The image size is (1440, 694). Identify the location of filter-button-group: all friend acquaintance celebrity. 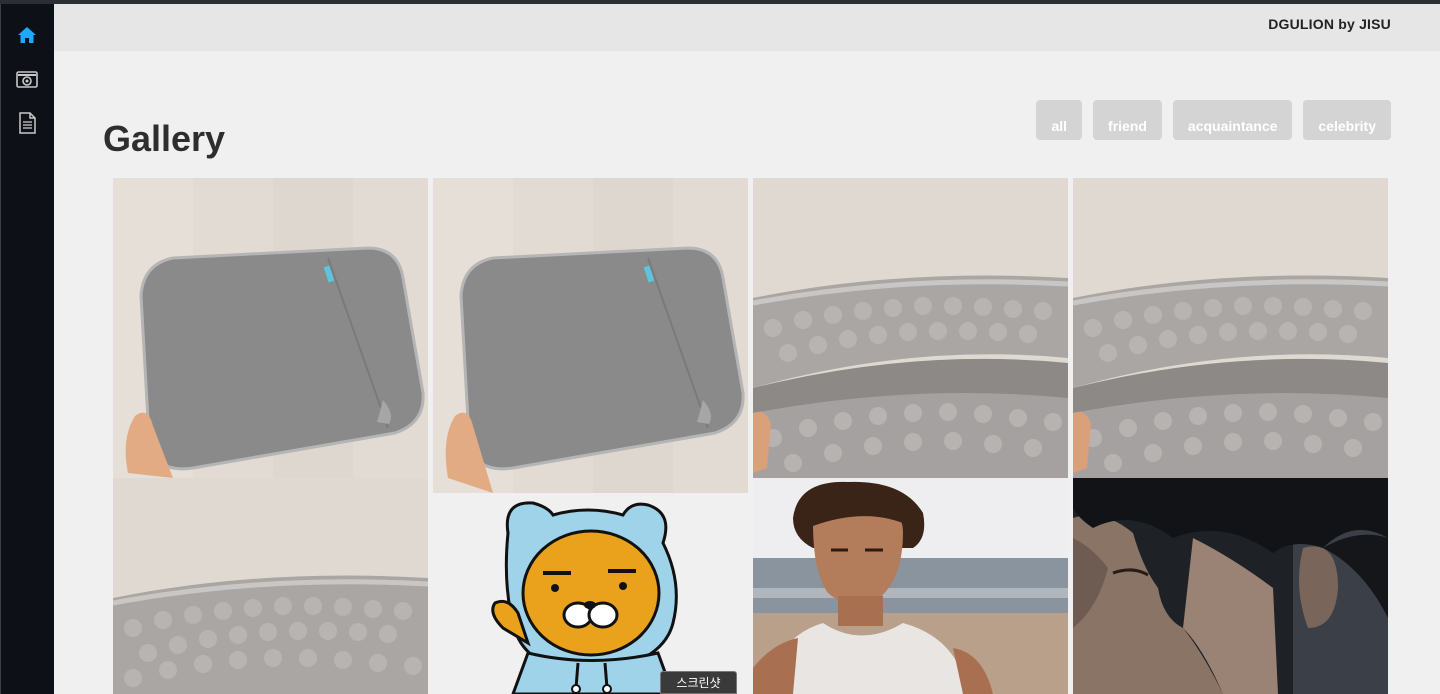
(1213, 120).